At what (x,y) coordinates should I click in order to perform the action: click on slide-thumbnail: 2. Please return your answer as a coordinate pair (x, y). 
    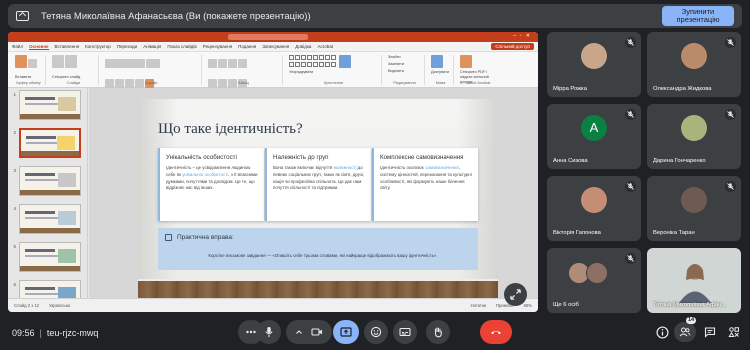
    Looking at the image, I should click on (48, 143).